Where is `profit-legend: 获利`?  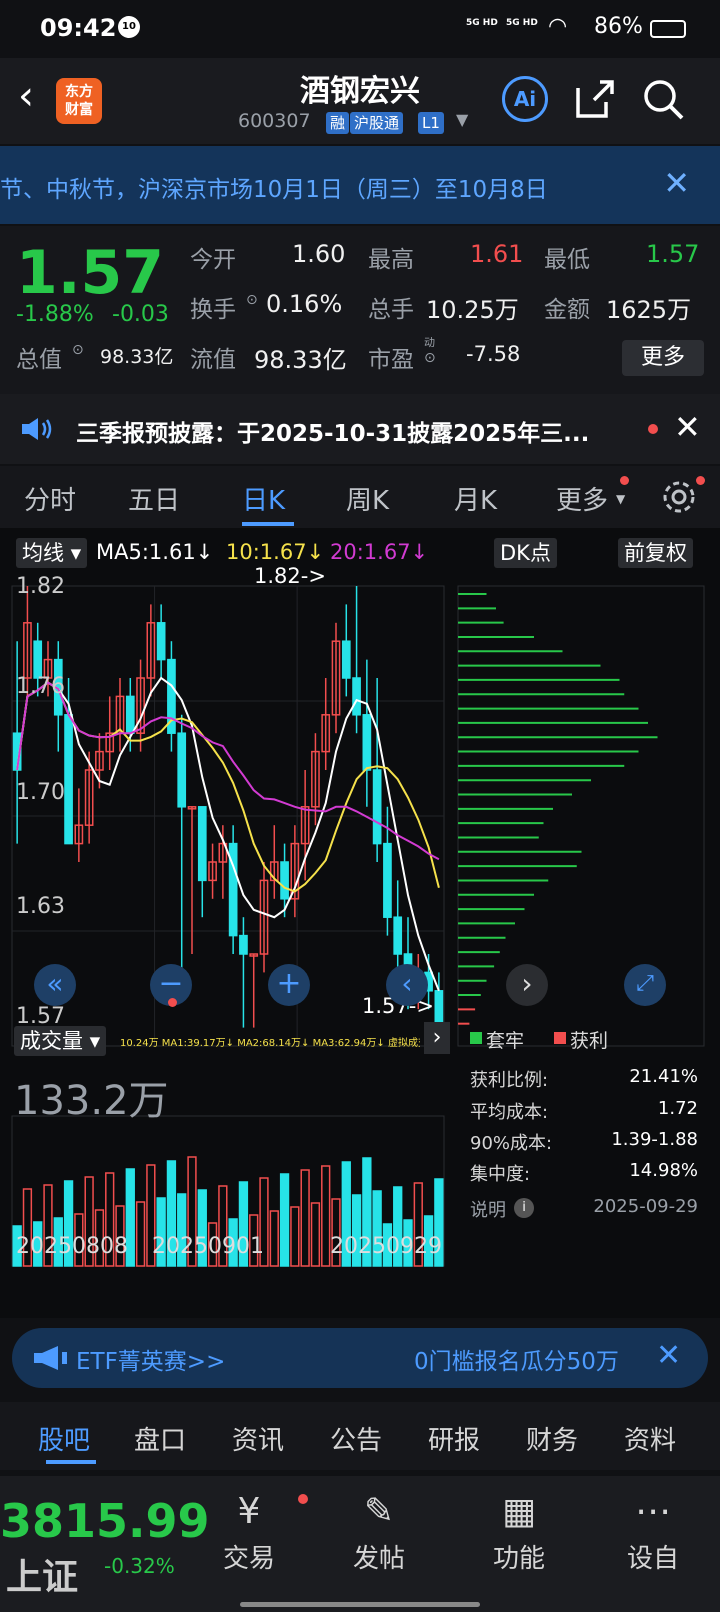
profit-legend: 获利 is located at coordinates (589, 1041).